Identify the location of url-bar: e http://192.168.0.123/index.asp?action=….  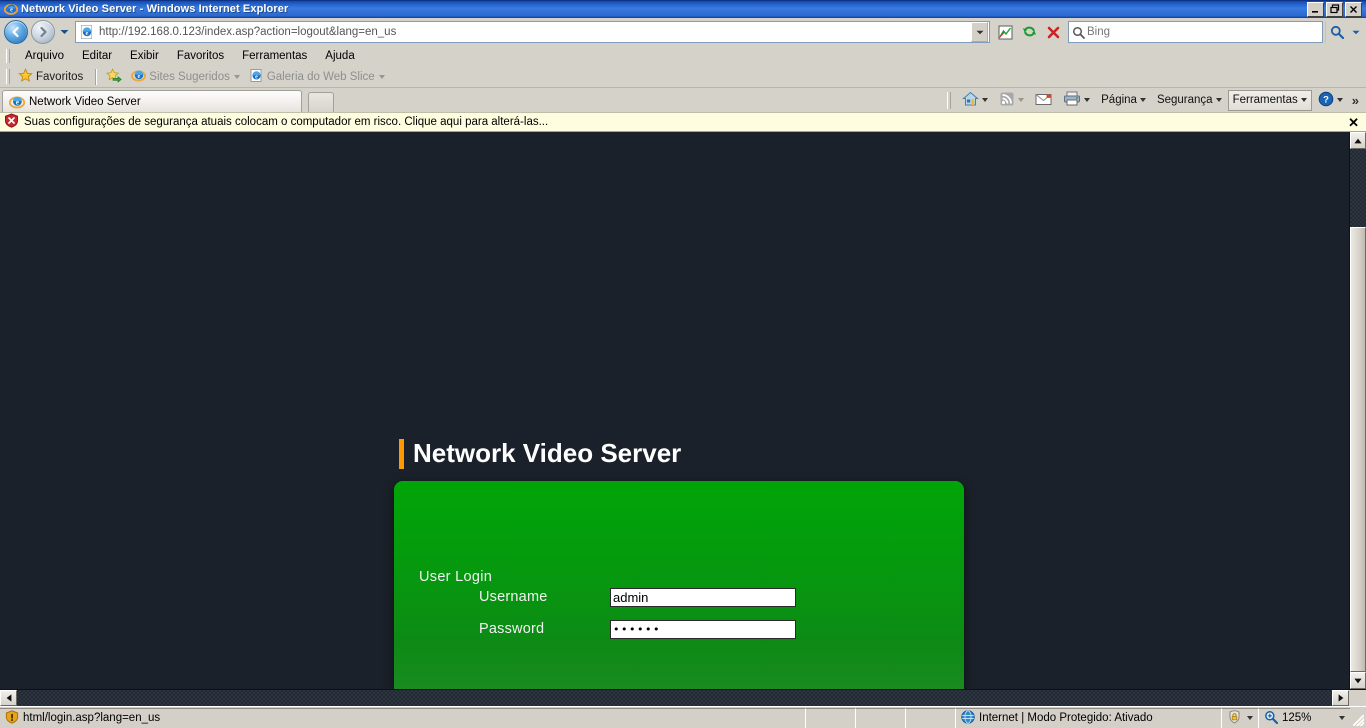
(532, 32).